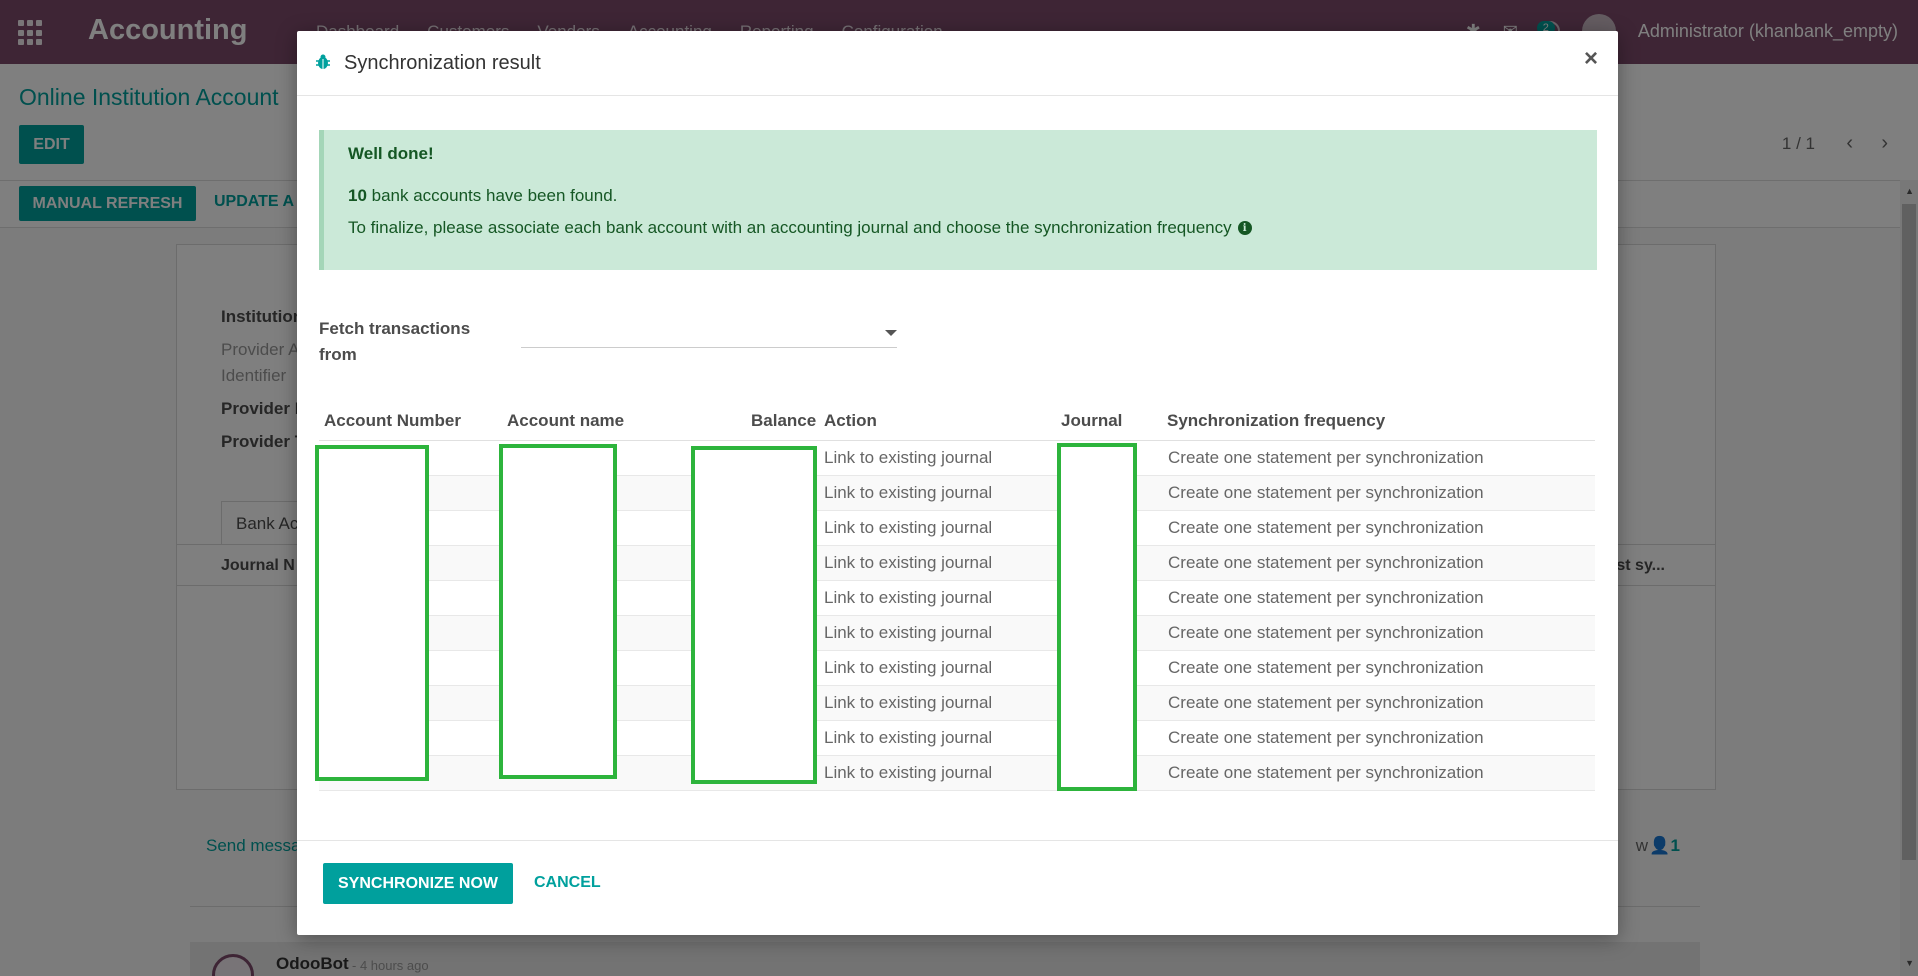 This screenshot has width=1918, height=976. I want to click on redacted-account-numbers, so click(372, 613).